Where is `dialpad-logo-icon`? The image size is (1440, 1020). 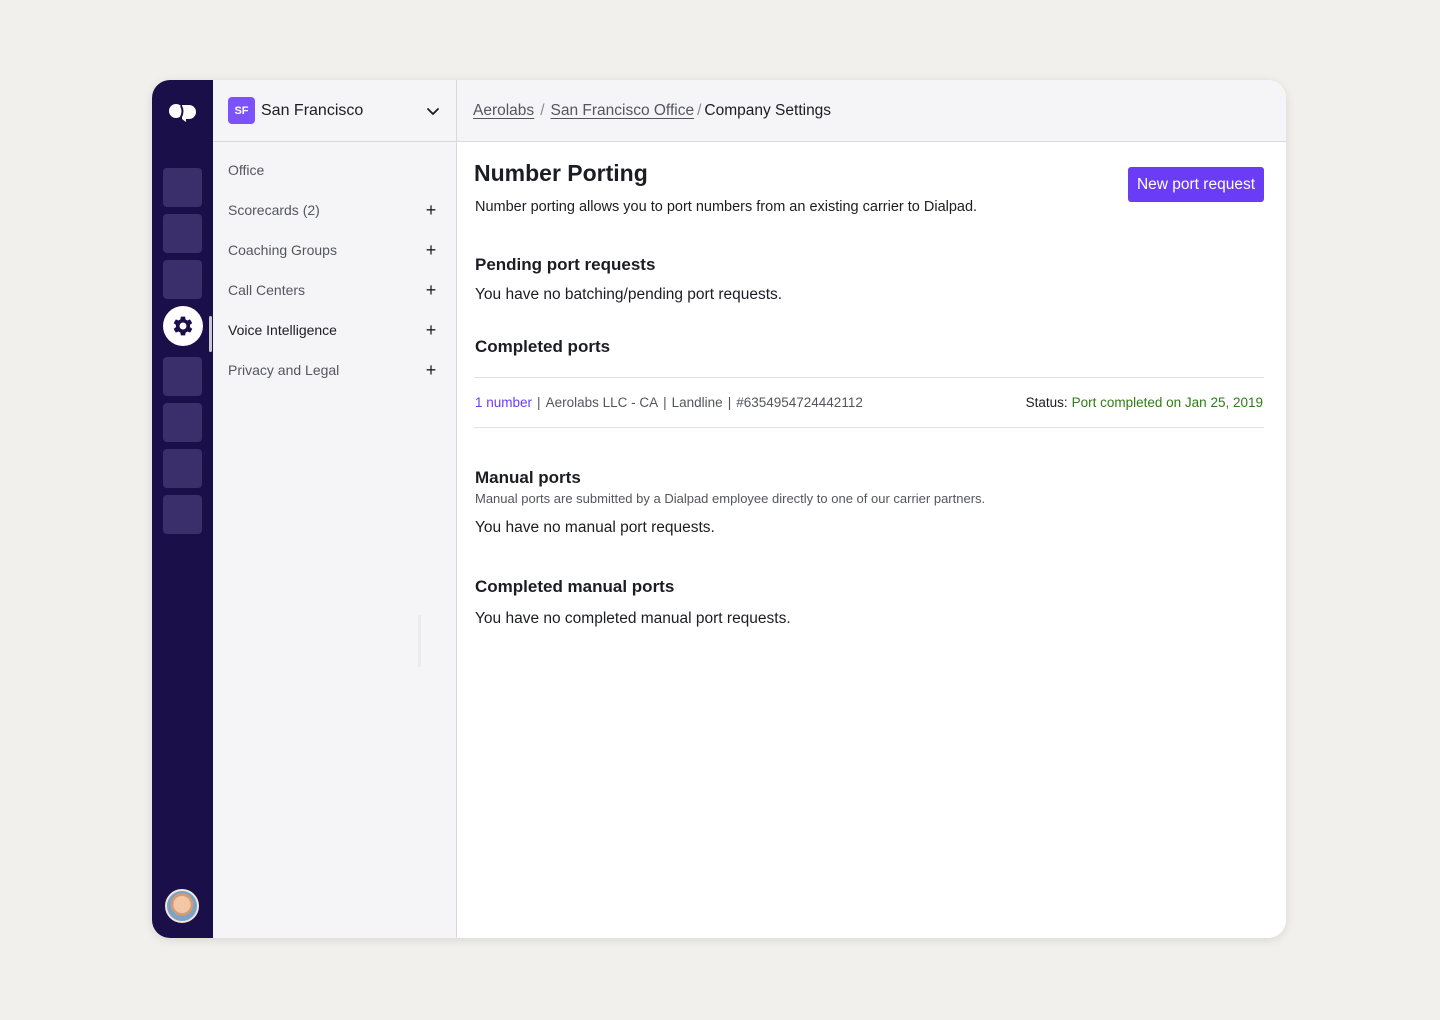 dialpad-logo-icon is located at coordinates (182, 112).